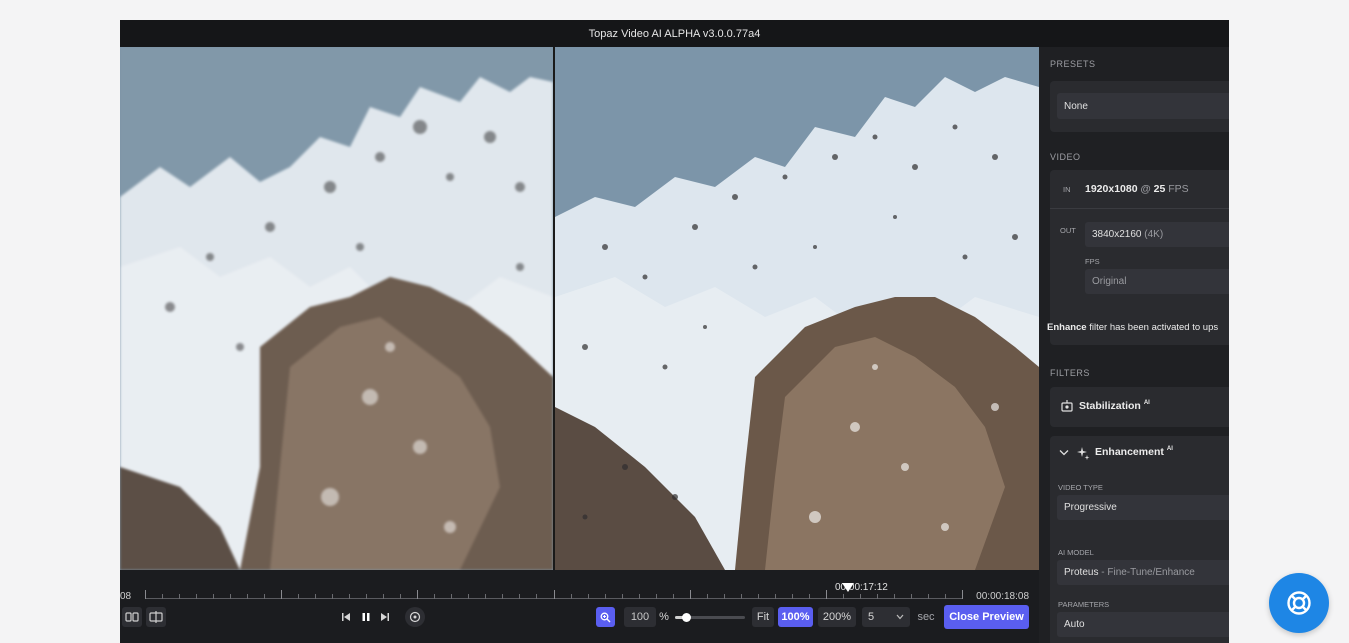 The height and width of the screenshot is (643, 1349). I want to click on zoom-value-field: 100, so click(640, 617).